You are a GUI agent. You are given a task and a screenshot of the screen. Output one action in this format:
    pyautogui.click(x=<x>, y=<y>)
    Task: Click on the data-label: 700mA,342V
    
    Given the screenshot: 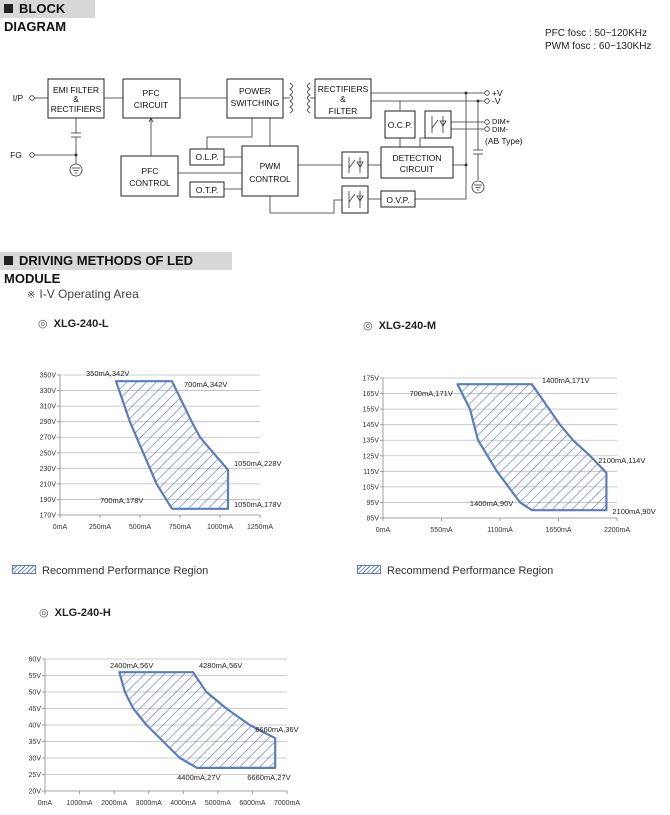 What is the action you would take?
    pyautogui.click(x=205, y=384)
    